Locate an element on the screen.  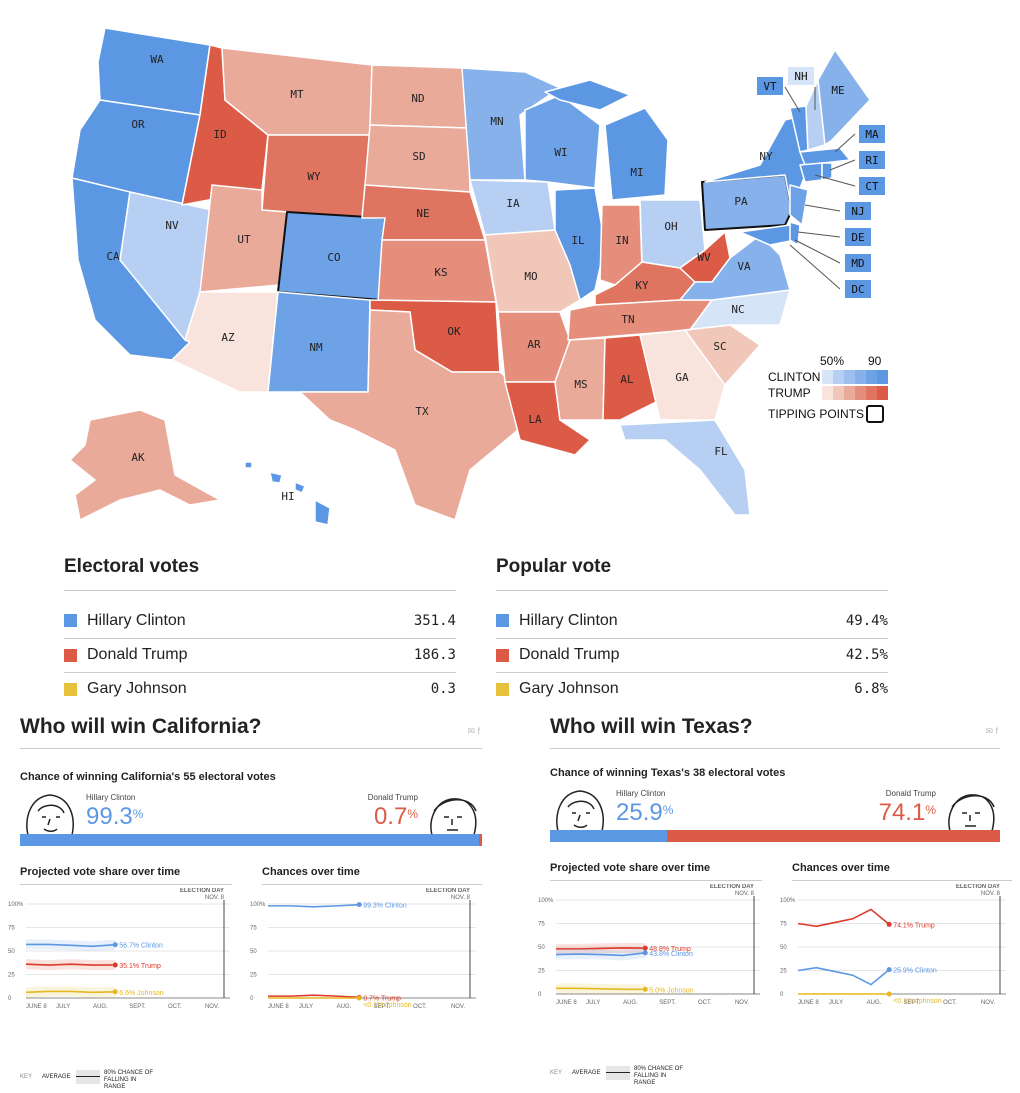
win-probability-bar is located at coordinates (251, 840).